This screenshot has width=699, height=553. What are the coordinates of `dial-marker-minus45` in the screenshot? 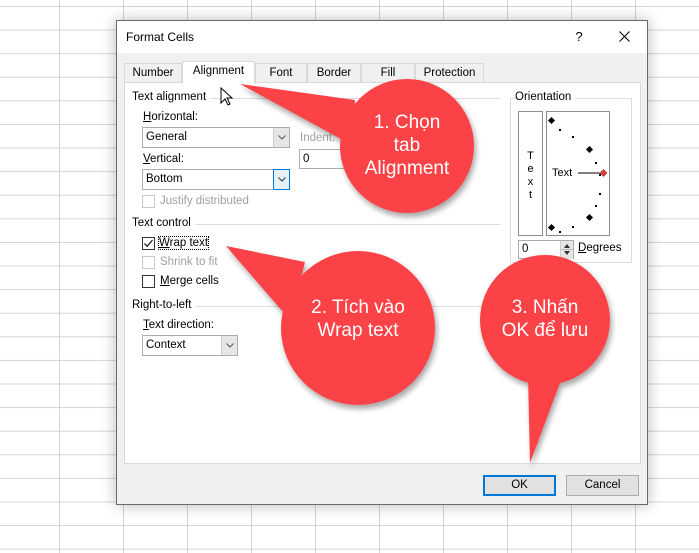 It's located at (589, 217).